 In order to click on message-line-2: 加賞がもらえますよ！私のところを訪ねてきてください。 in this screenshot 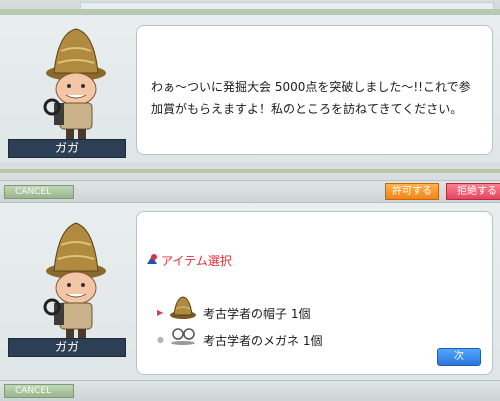, I will do `click(307, 109)`.